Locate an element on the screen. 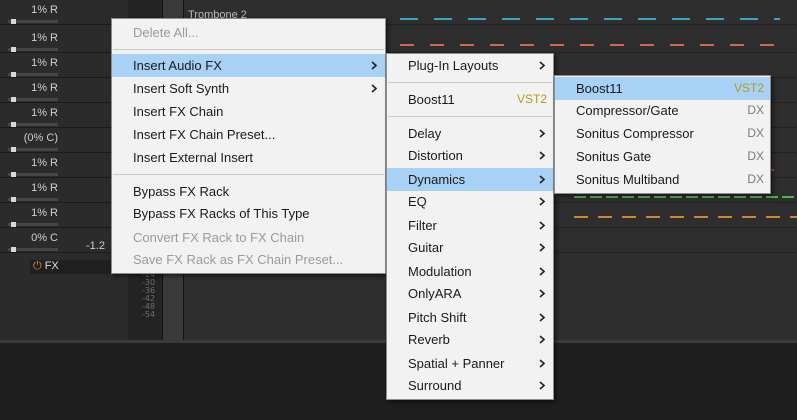  pan-row: (0% C) is located at coordinates (64, 140).